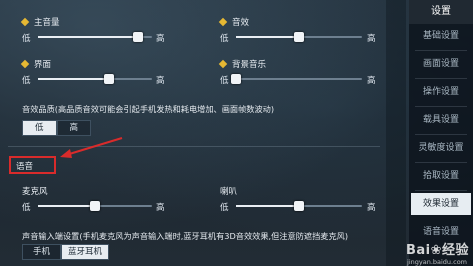 This screenshot has width=473, height=266. What do you see at coordinates (26, 81) in the screenshot?
I see `ui-volume-low: 低` at bounding box center [26, 81].